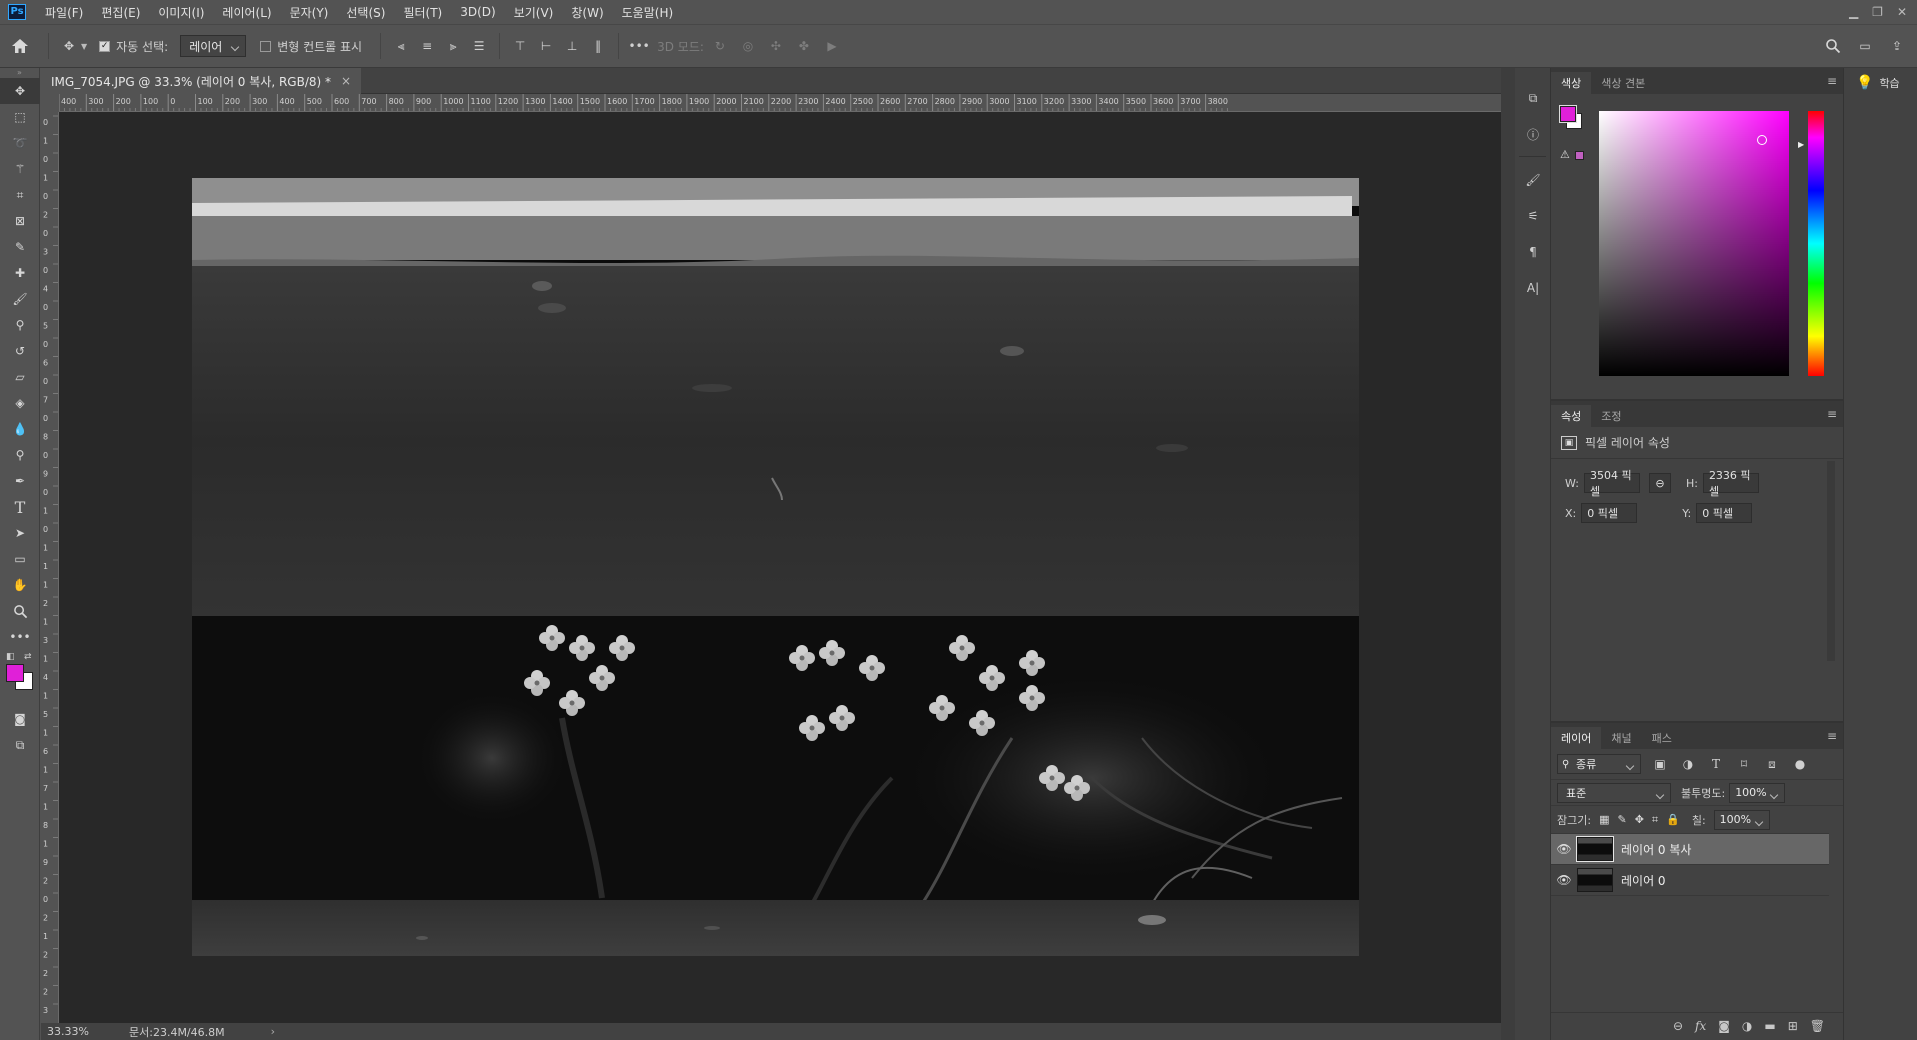 The image size is (1917, 1040). What do you see at coordinates (1730, 483) in the screenshot?
I see `height-field: 2336 픽셀` at bounding box center [1730, 483].